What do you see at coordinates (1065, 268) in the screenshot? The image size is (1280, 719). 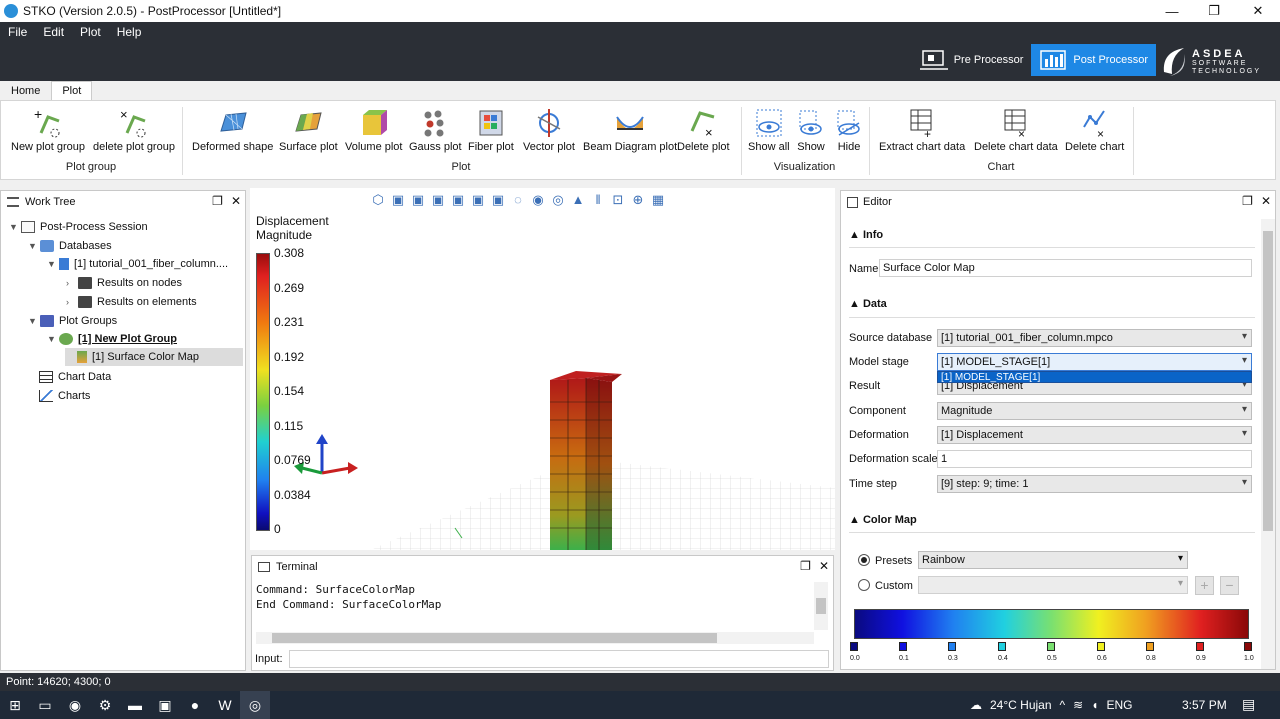 I see `name-input: Surface Color Map` at bounding box center [1065, 268].